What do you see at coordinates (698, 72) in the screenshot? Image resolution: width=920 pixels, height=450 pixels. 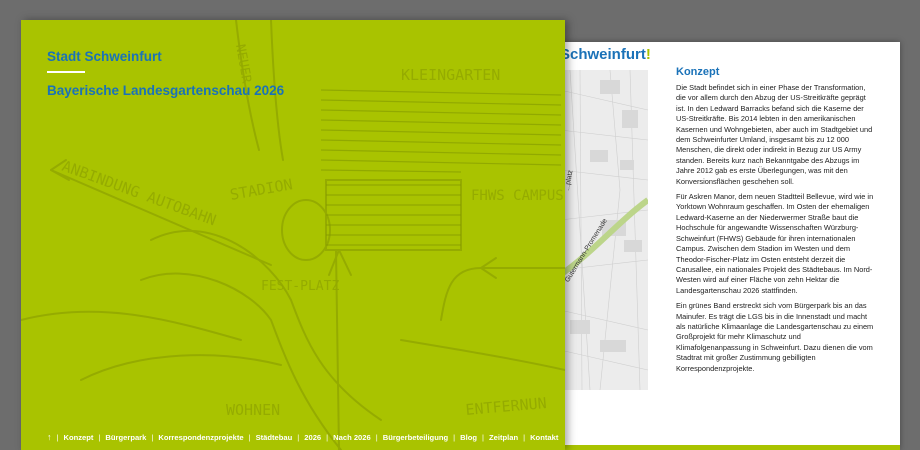 I see `section-title: Konzept` at bounding box center [698, 72].